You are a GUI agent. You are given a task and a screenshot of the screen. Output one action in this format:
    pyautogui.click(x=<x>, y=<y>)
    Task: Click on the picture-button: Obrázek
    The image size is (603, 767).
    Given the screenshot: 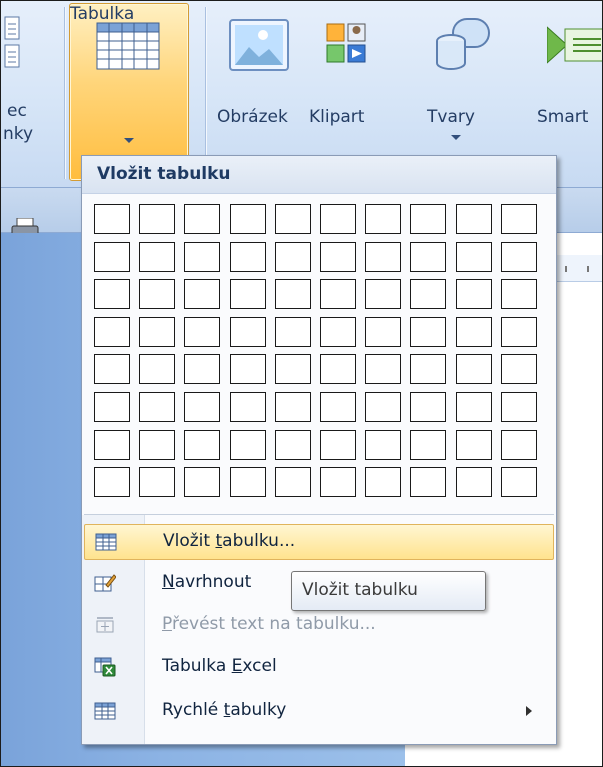 What is the action you would take?
    pyautogui.click(x=259, y=91)
    